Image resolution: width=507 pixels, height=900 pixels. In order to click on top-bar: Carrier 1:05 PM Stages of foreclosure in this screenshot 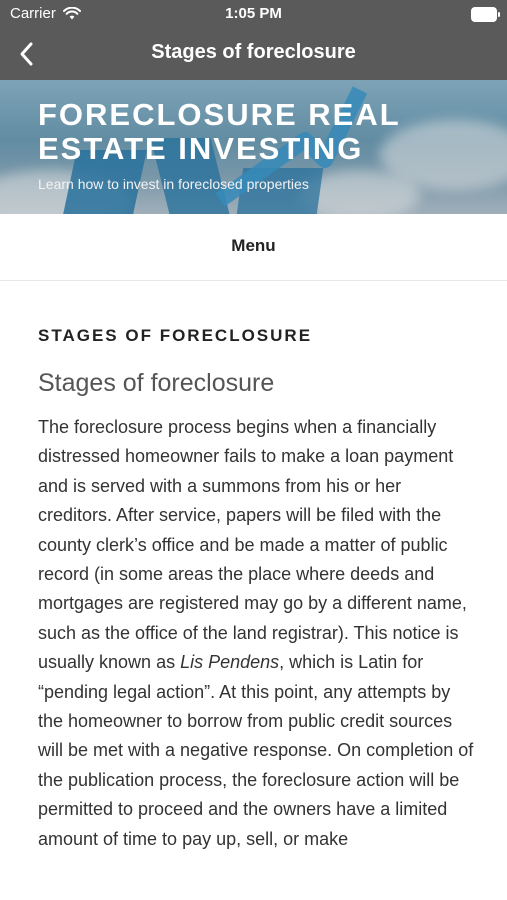, I will do `click(253, 40)`.